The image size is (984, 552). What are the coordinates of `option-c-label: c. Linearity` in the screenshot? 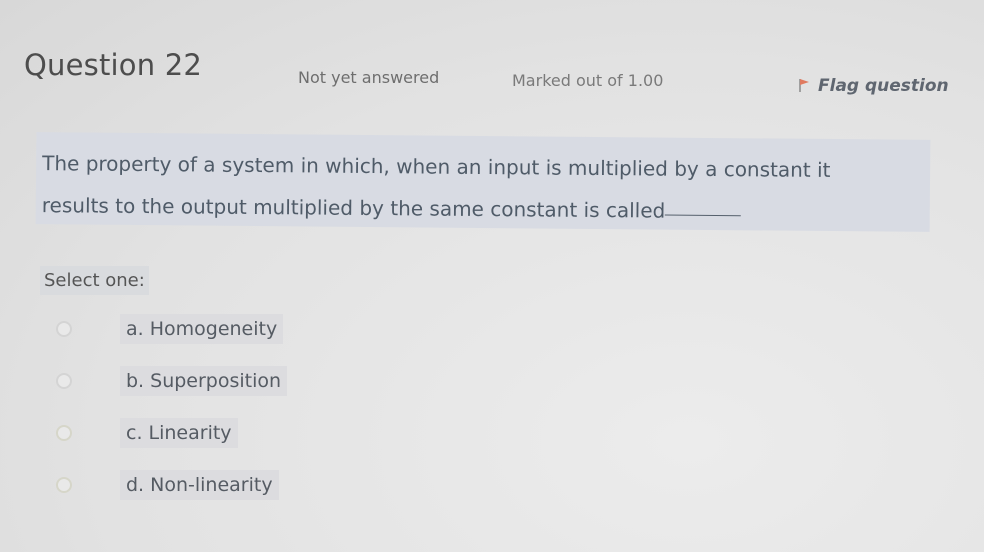 It's located at (179, 433).